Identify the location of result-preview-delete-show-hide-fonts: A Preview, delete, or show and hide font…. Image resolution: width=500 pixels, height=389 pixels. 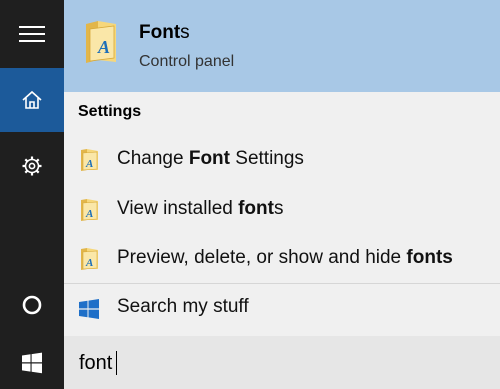
(282, 258).